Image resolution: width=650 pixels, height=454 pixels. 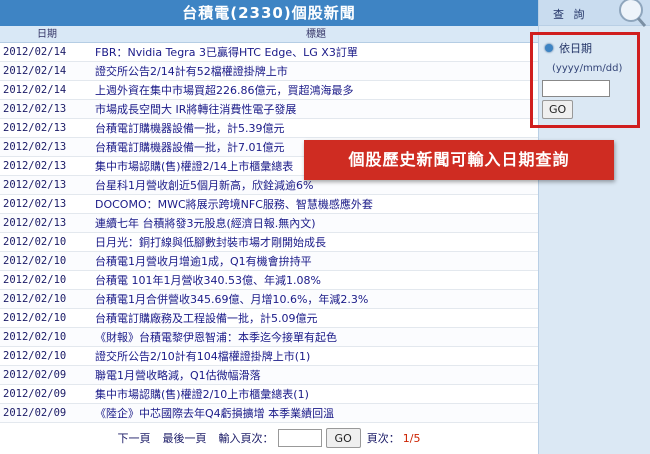 I want to click on page-count: 1/5, so click(x=411, y=438).